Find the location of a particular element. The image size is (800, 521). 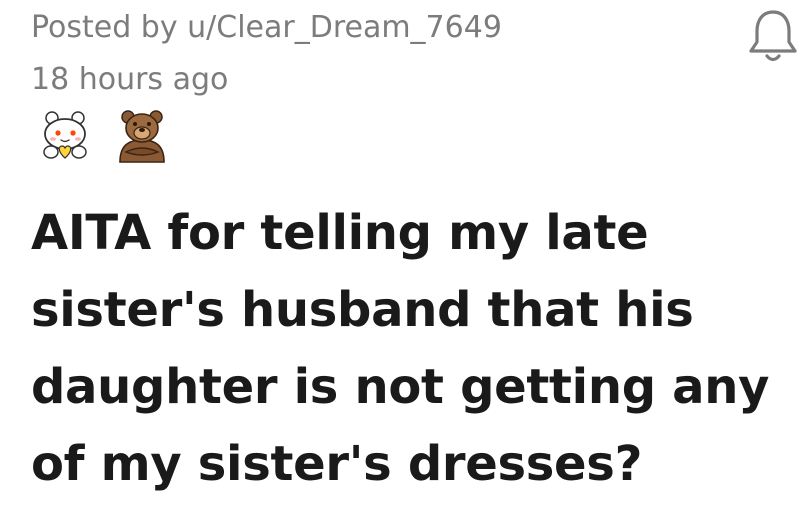

post-title-line: of my sister's dresses? is located at coordinates (337, 464).